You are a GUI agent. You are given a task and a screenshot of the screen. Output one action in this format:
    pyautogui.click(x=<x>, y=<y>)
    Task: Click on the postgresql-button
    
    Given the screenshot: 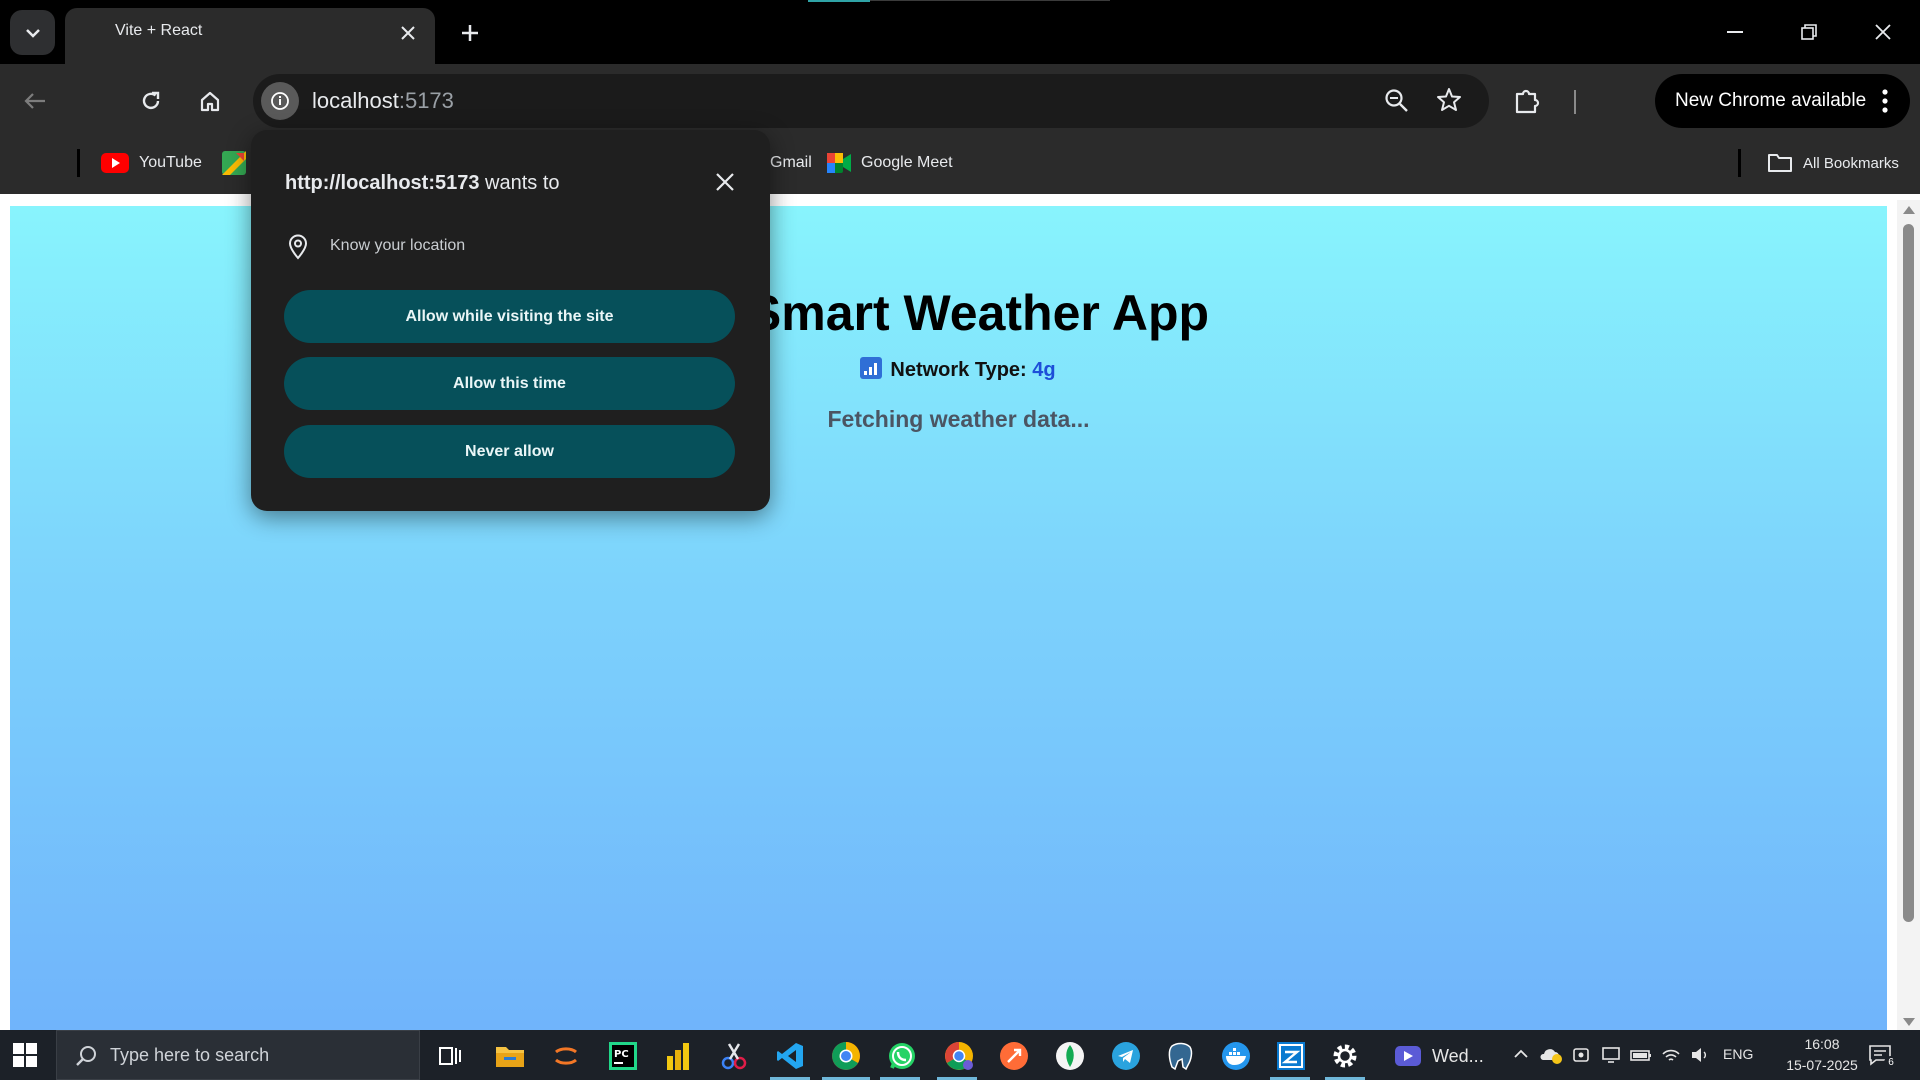 What is the action you would take?
    pyautogui.click(x=1181, y=1056)
    